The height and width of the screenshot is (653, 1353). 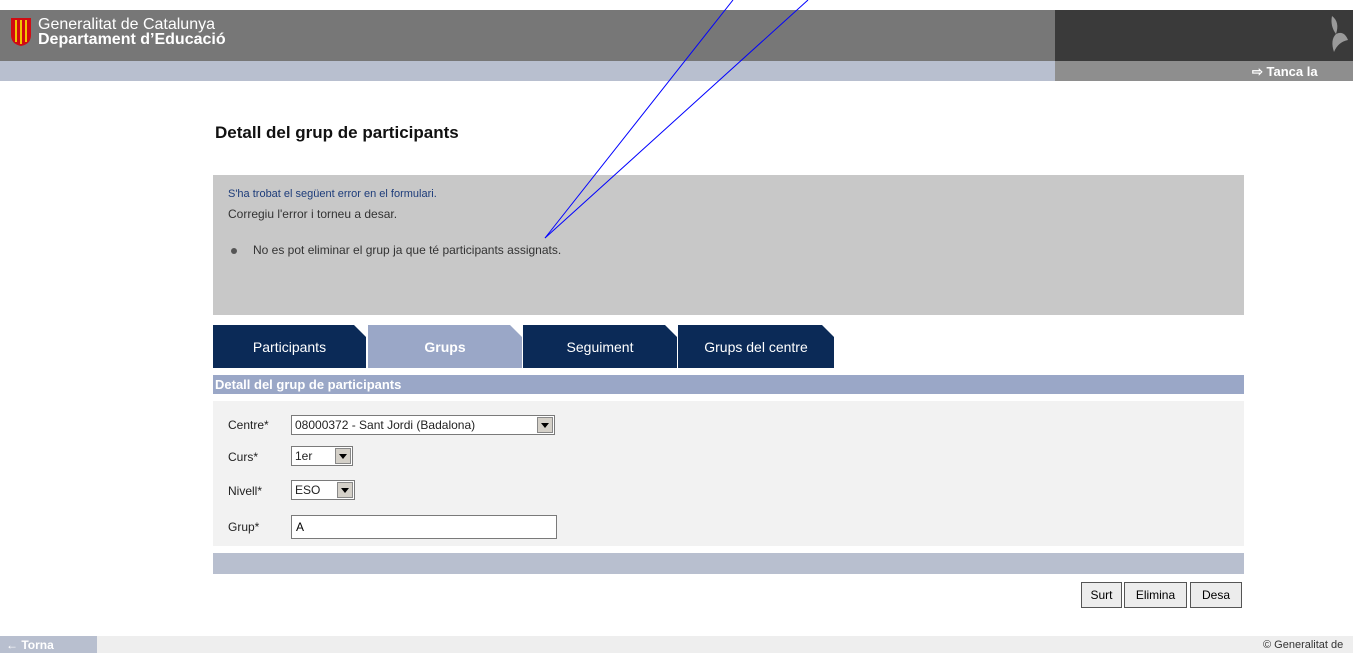 What do you see at coordinates (385, 425) in the screenshot?
I see `centre-select-value: 08000372 - Sant Jordi (Badalona)` at bounding box center [385, 425].